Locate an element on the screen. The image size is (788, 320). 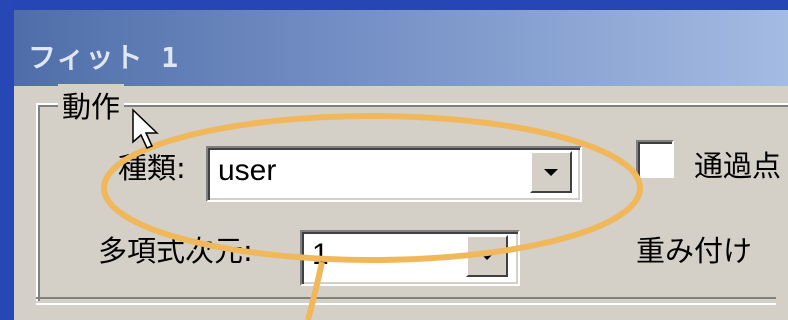
degree-dropdown-button is located at coordinates (487, 256).